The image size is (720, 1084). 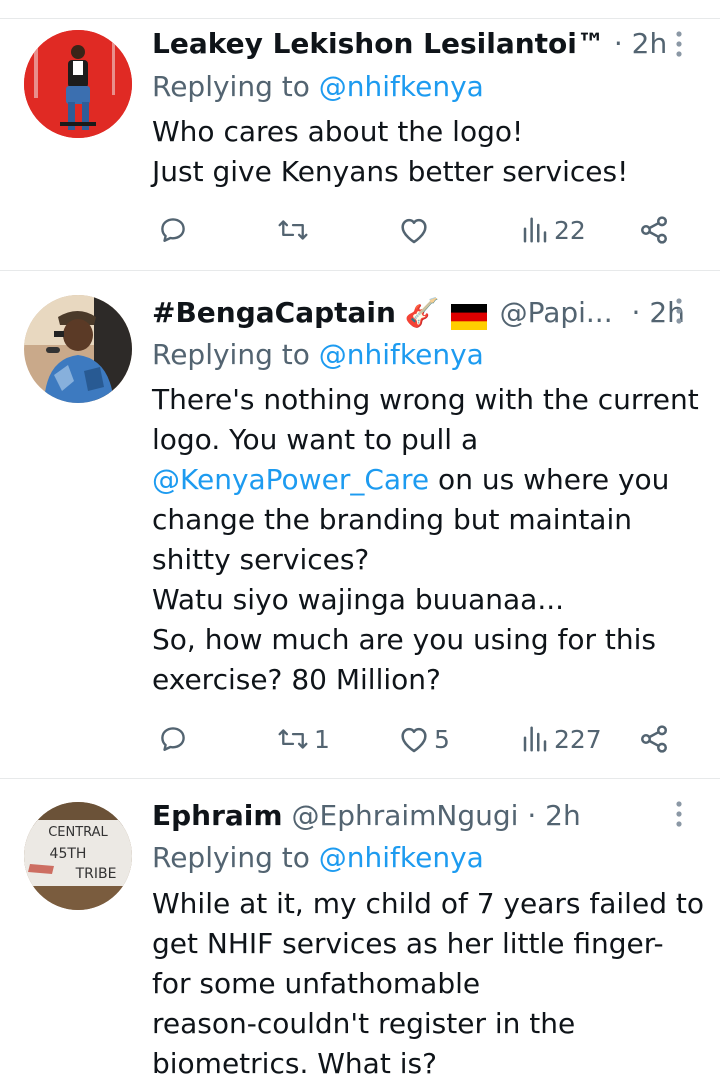 What do you see at coordinates (425, 399) in the screenshot?
I see `tweet-text-line: There's nothing wrong with the current` at bounding box center [425, 399].